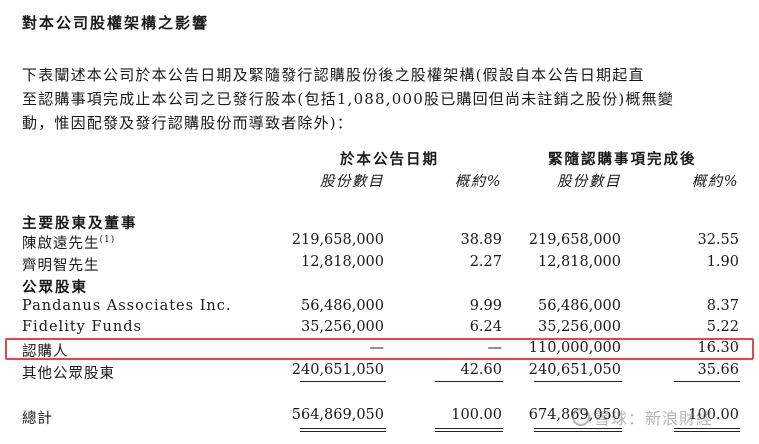 The width and height of the screenshot is (759, 444). I want to click on shares-after: 12,818,000, so click(579, 262).